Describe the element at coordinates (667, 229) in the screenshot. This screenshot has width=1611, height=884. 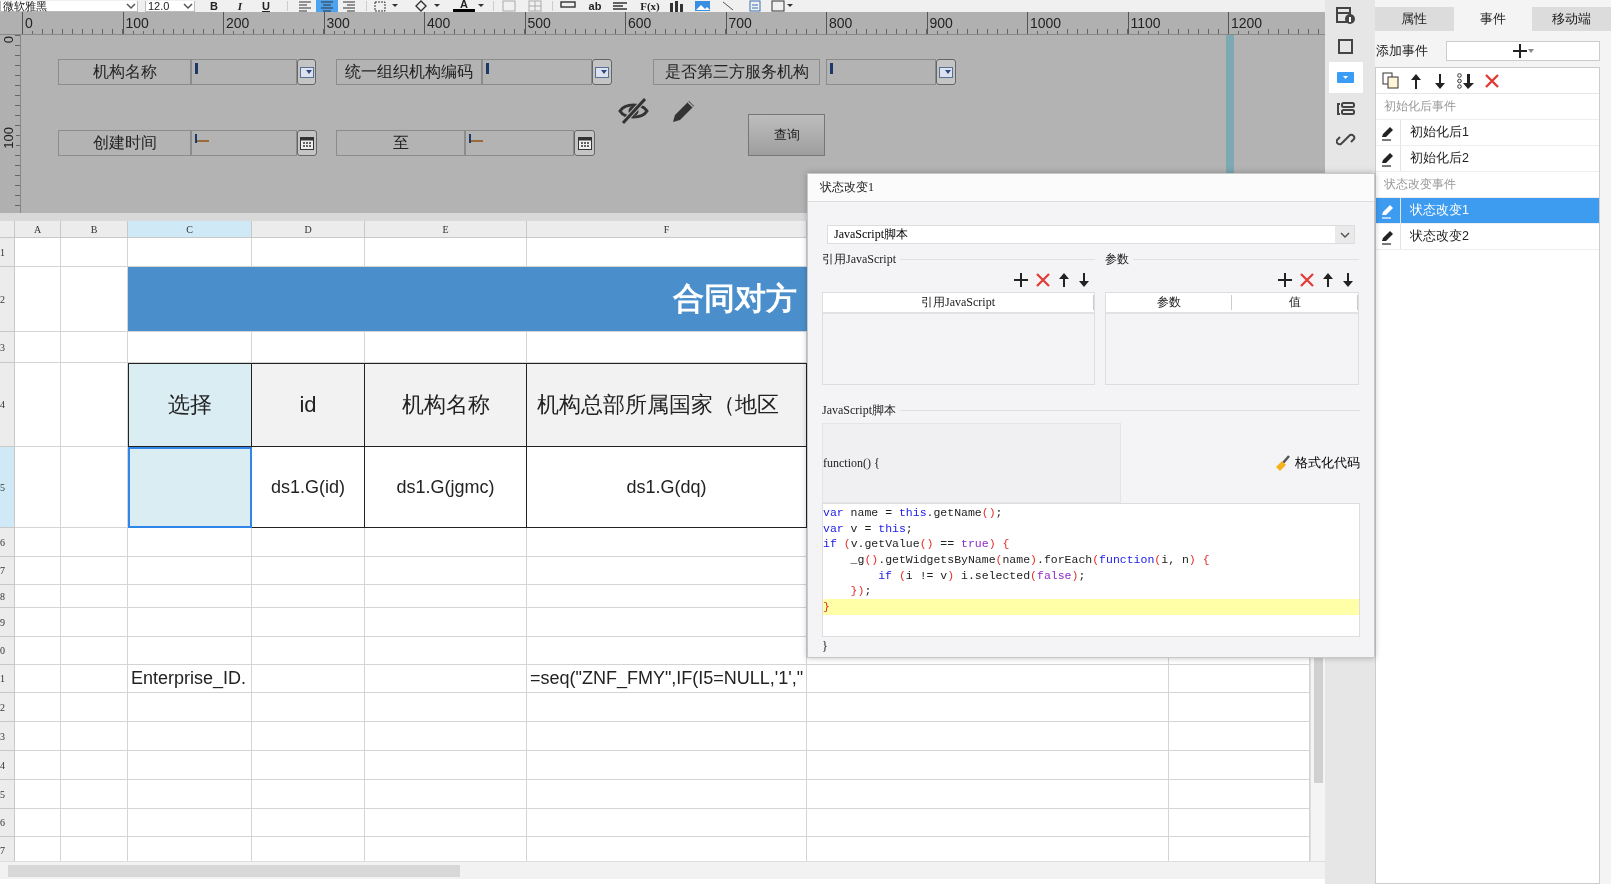
I see `column-header: F` at that location.